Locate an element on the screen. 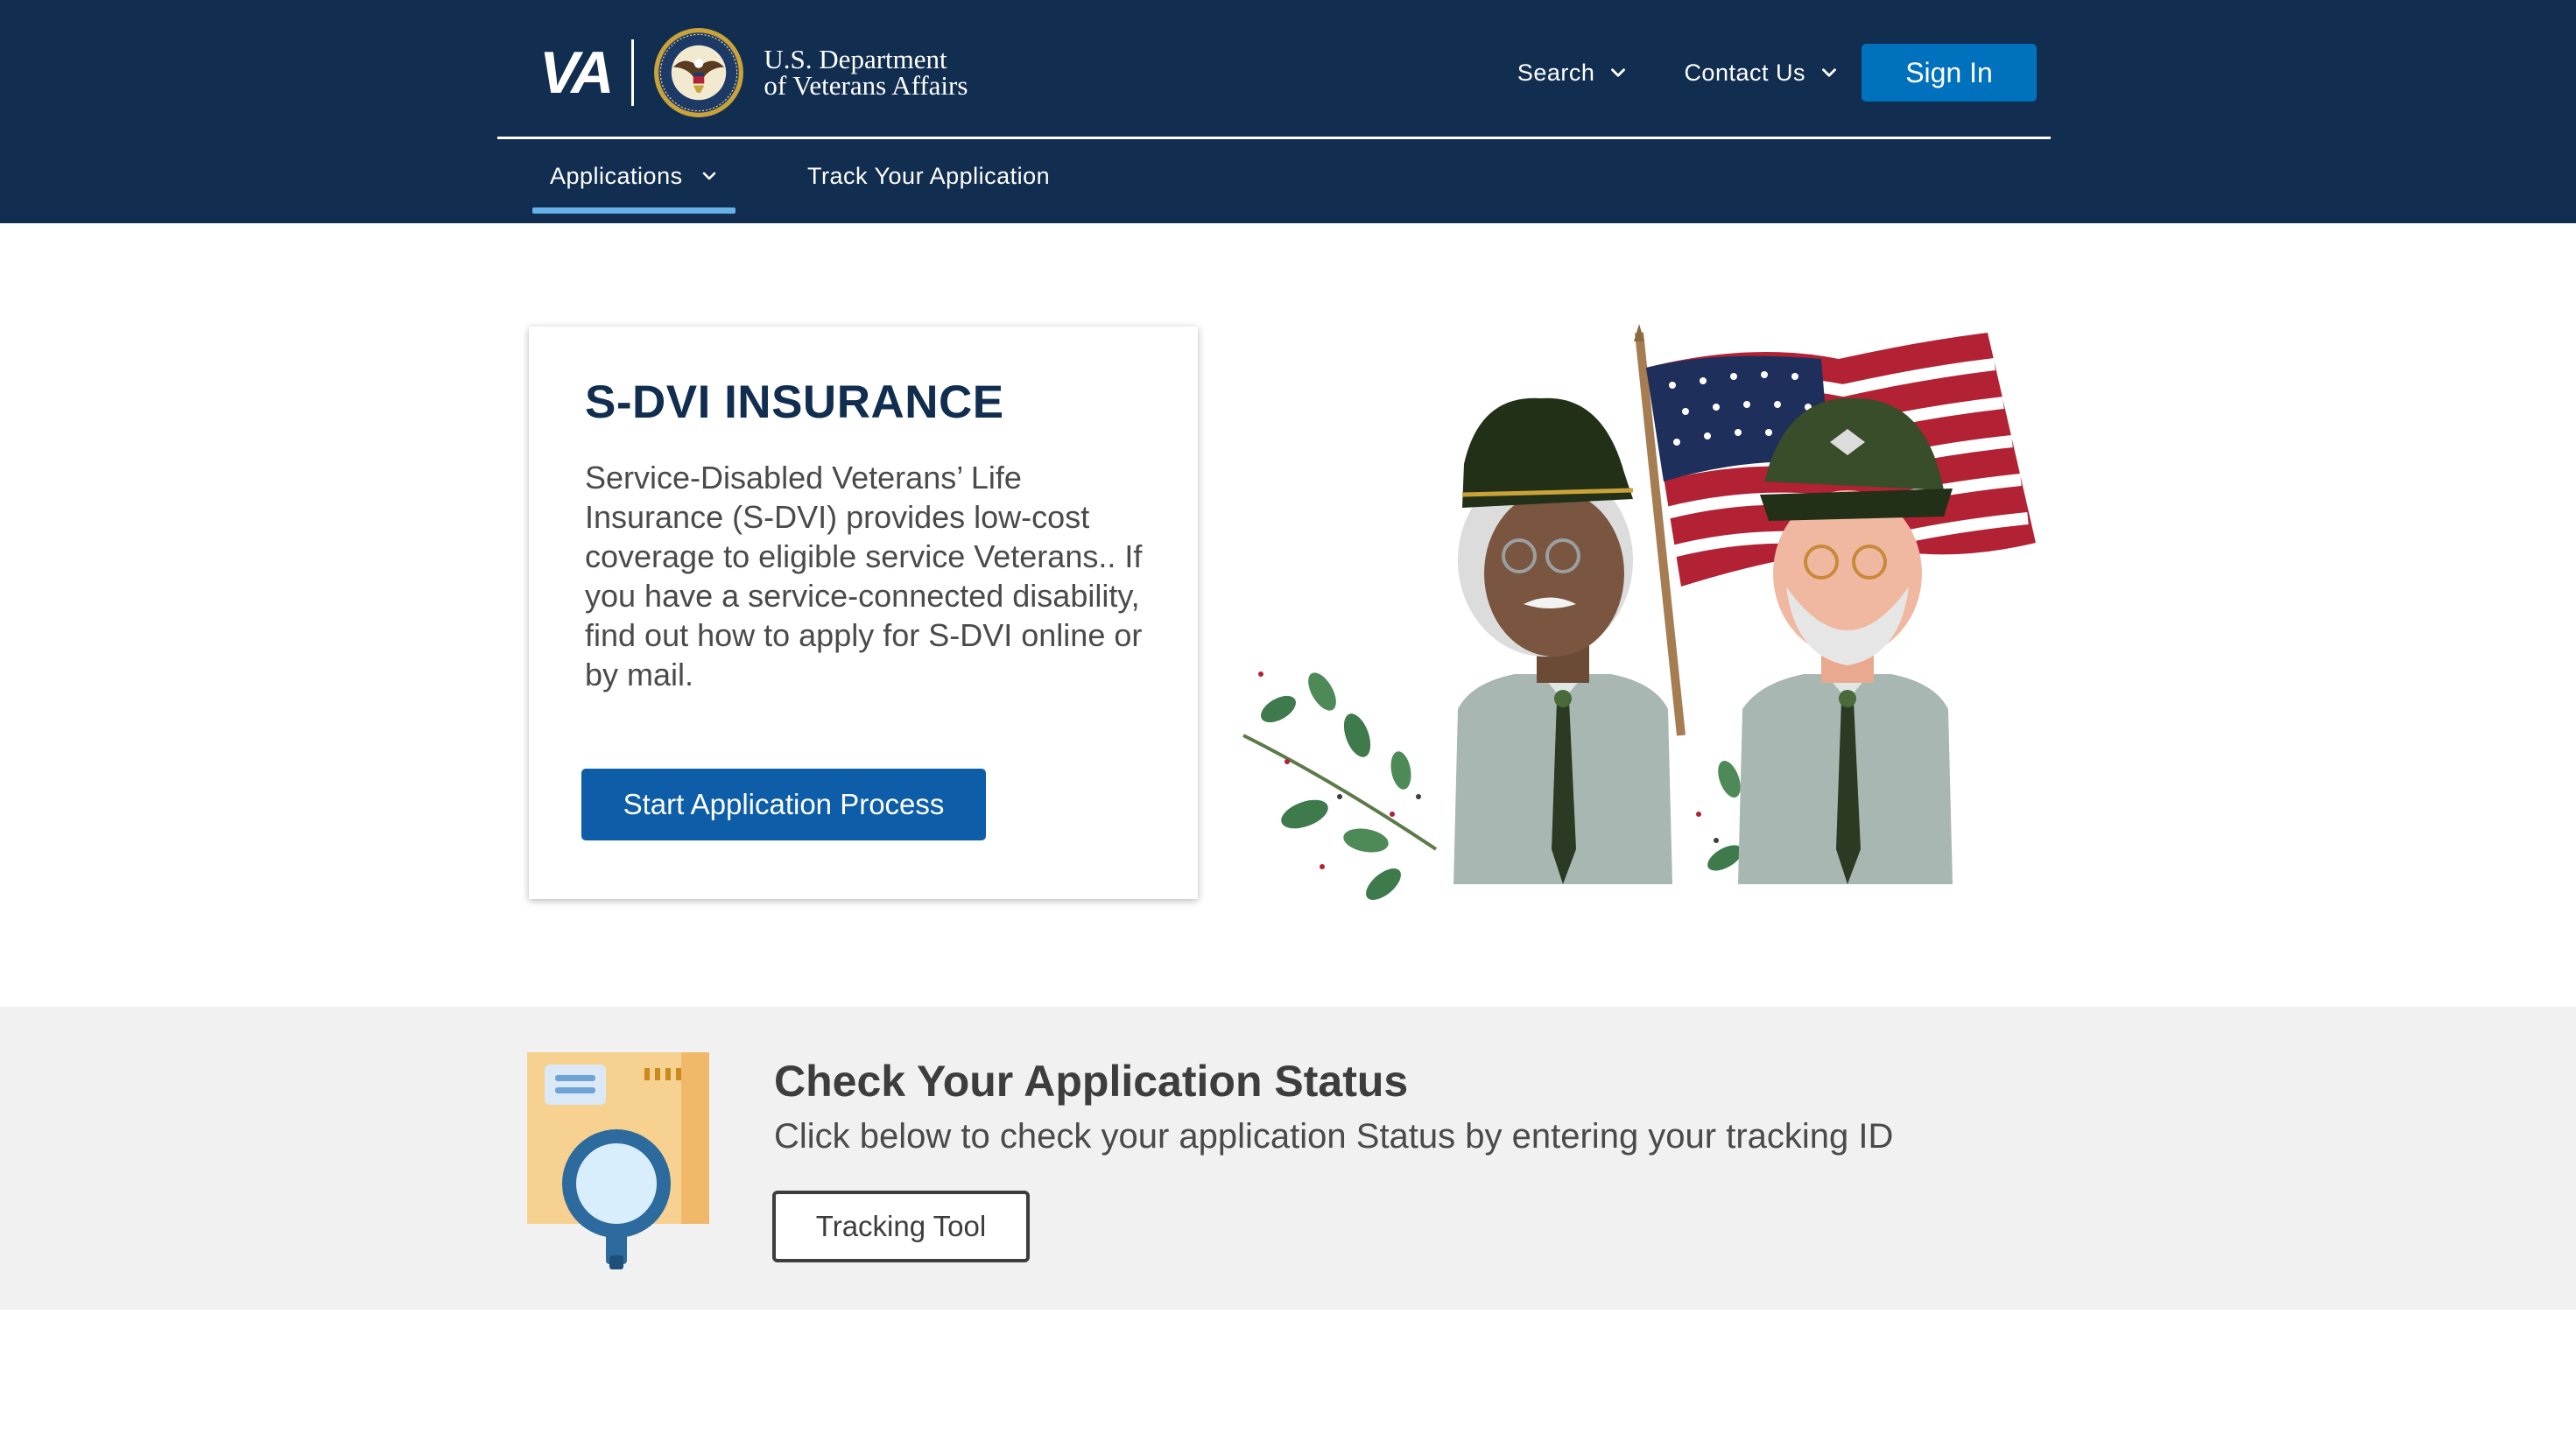 This screenshot has height=1448, width=2576. tab-applications: Applications is located at coordinates (633, 177).